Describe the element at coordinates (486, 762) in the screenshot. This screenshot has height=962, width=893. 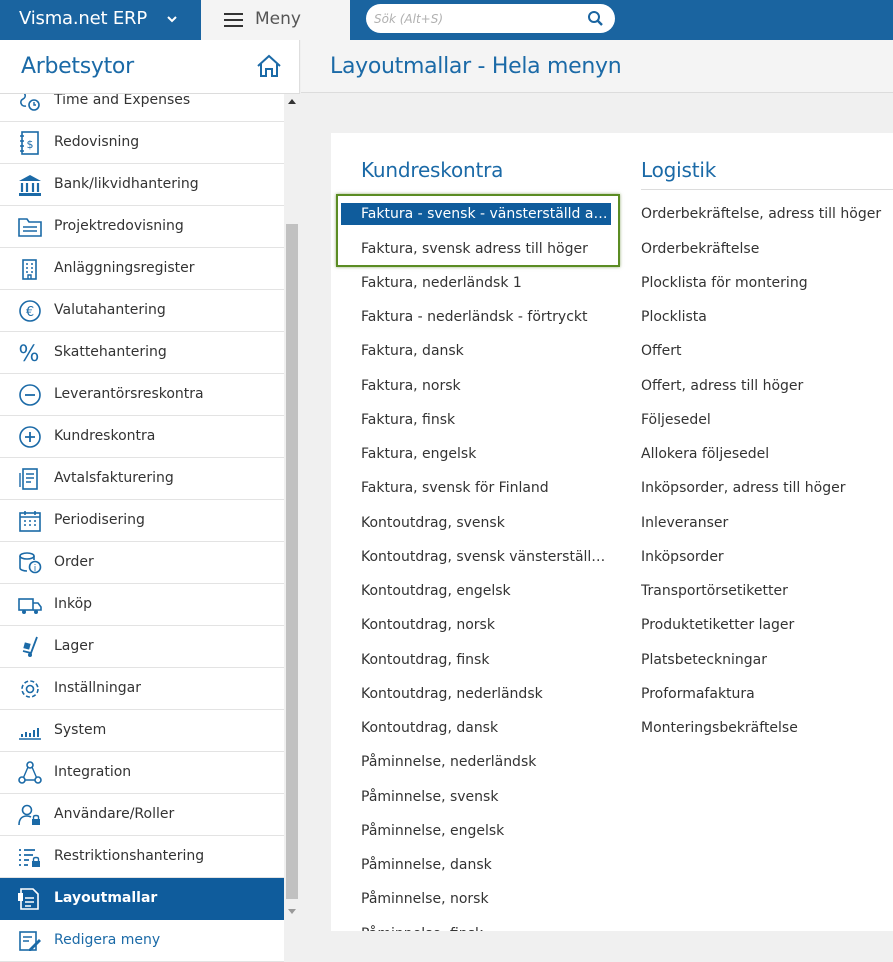
I see `list-item: Påminnelse, nederländsk` at that location.